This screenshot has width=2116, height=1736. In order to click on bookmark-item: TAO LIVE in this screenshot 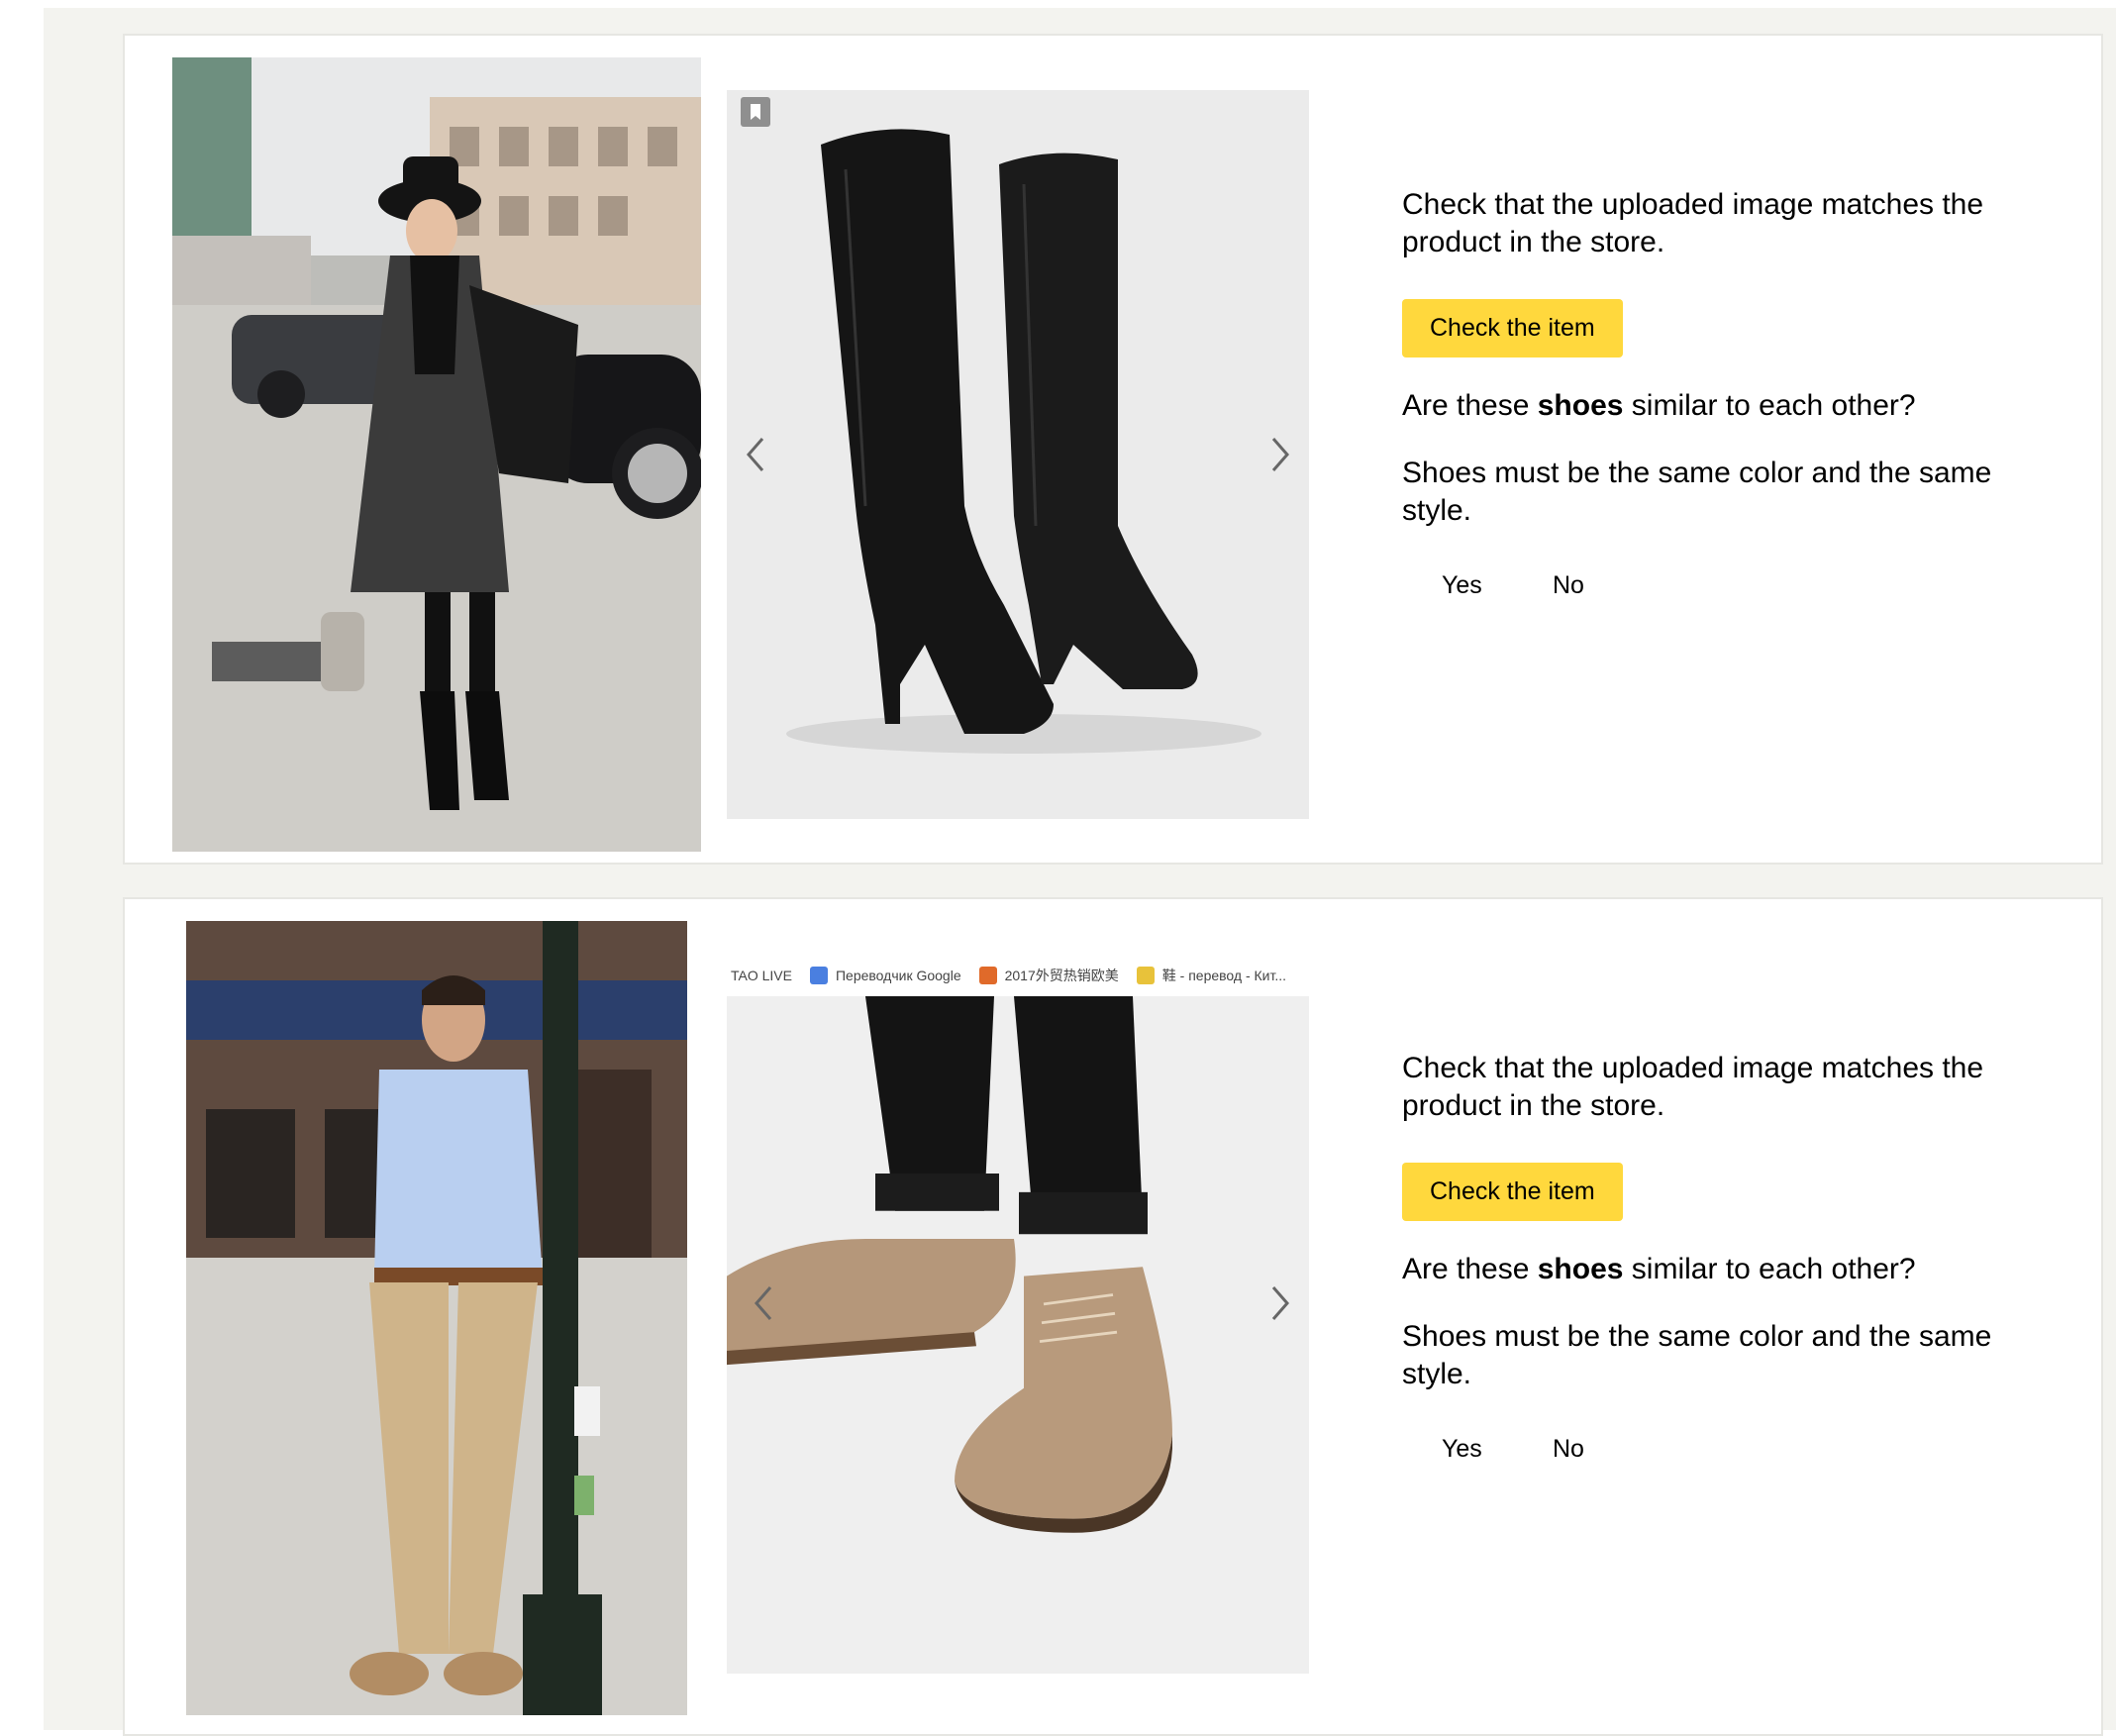, I will do `click(761, 975)`.